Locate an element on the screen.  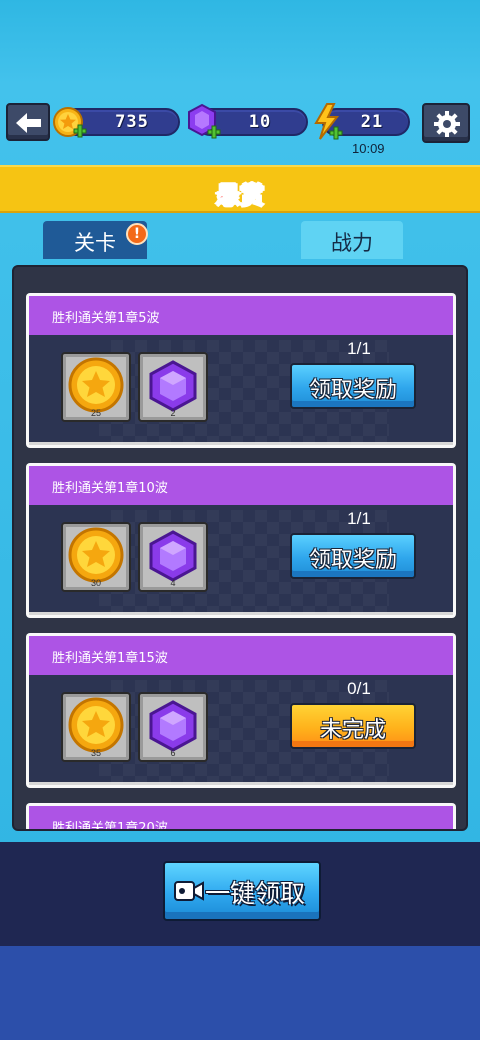
reward-slot: 6 is located at coordinates (173, 727).